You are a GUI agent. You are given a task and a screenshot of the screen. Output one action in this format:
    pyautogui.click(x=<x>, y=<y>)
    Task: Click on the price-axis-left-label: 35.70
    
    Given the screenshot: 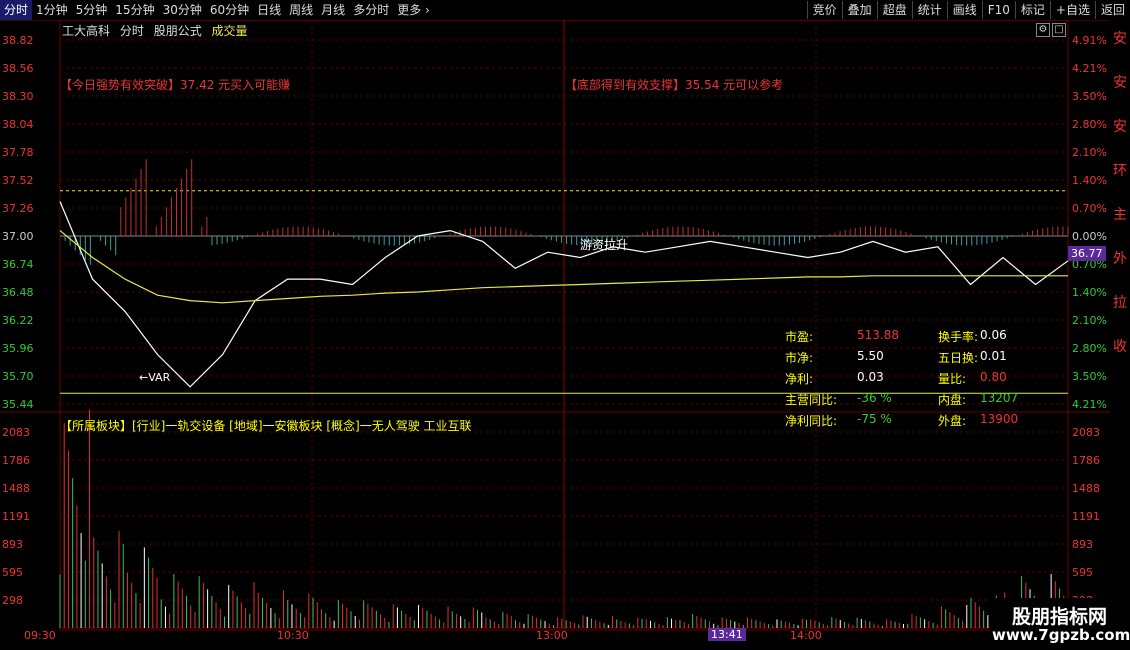 What is the action you would take?
    pyautogui.click(x=18, y=376)
    